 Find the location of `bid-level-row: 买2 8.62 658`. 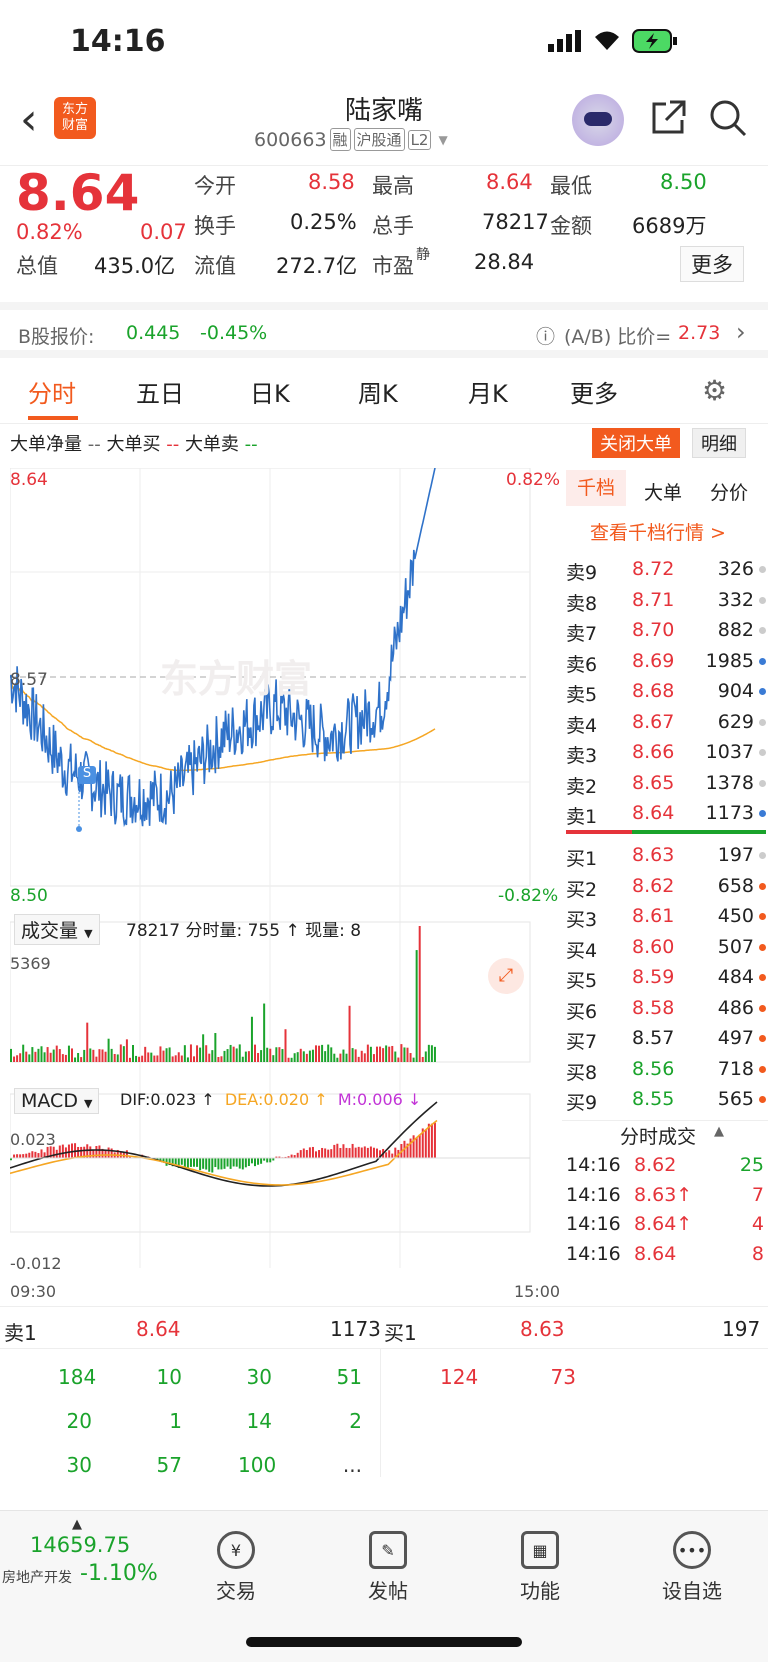

bid-level-row: 买2 8.62 658 is located at coordinates (665, 887).